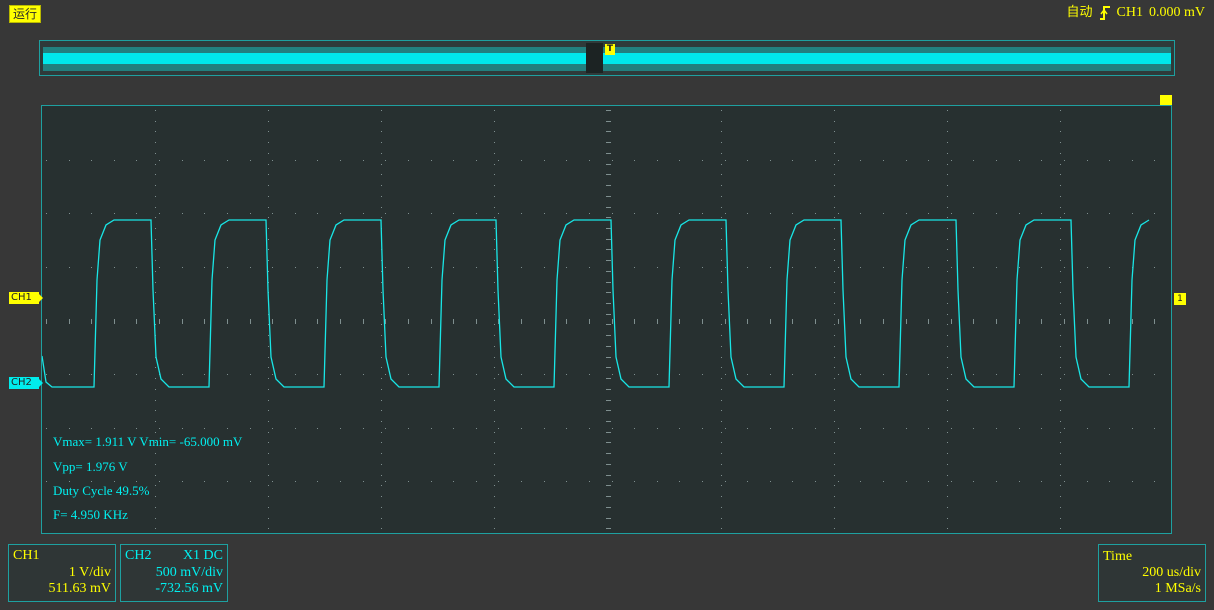 The height and width of the screenshot is (610, 1214). What do you see at coordinates (1105, 13) in the screenshot?
I see `rising-edge-icon` at bounding box center [1105, 13].